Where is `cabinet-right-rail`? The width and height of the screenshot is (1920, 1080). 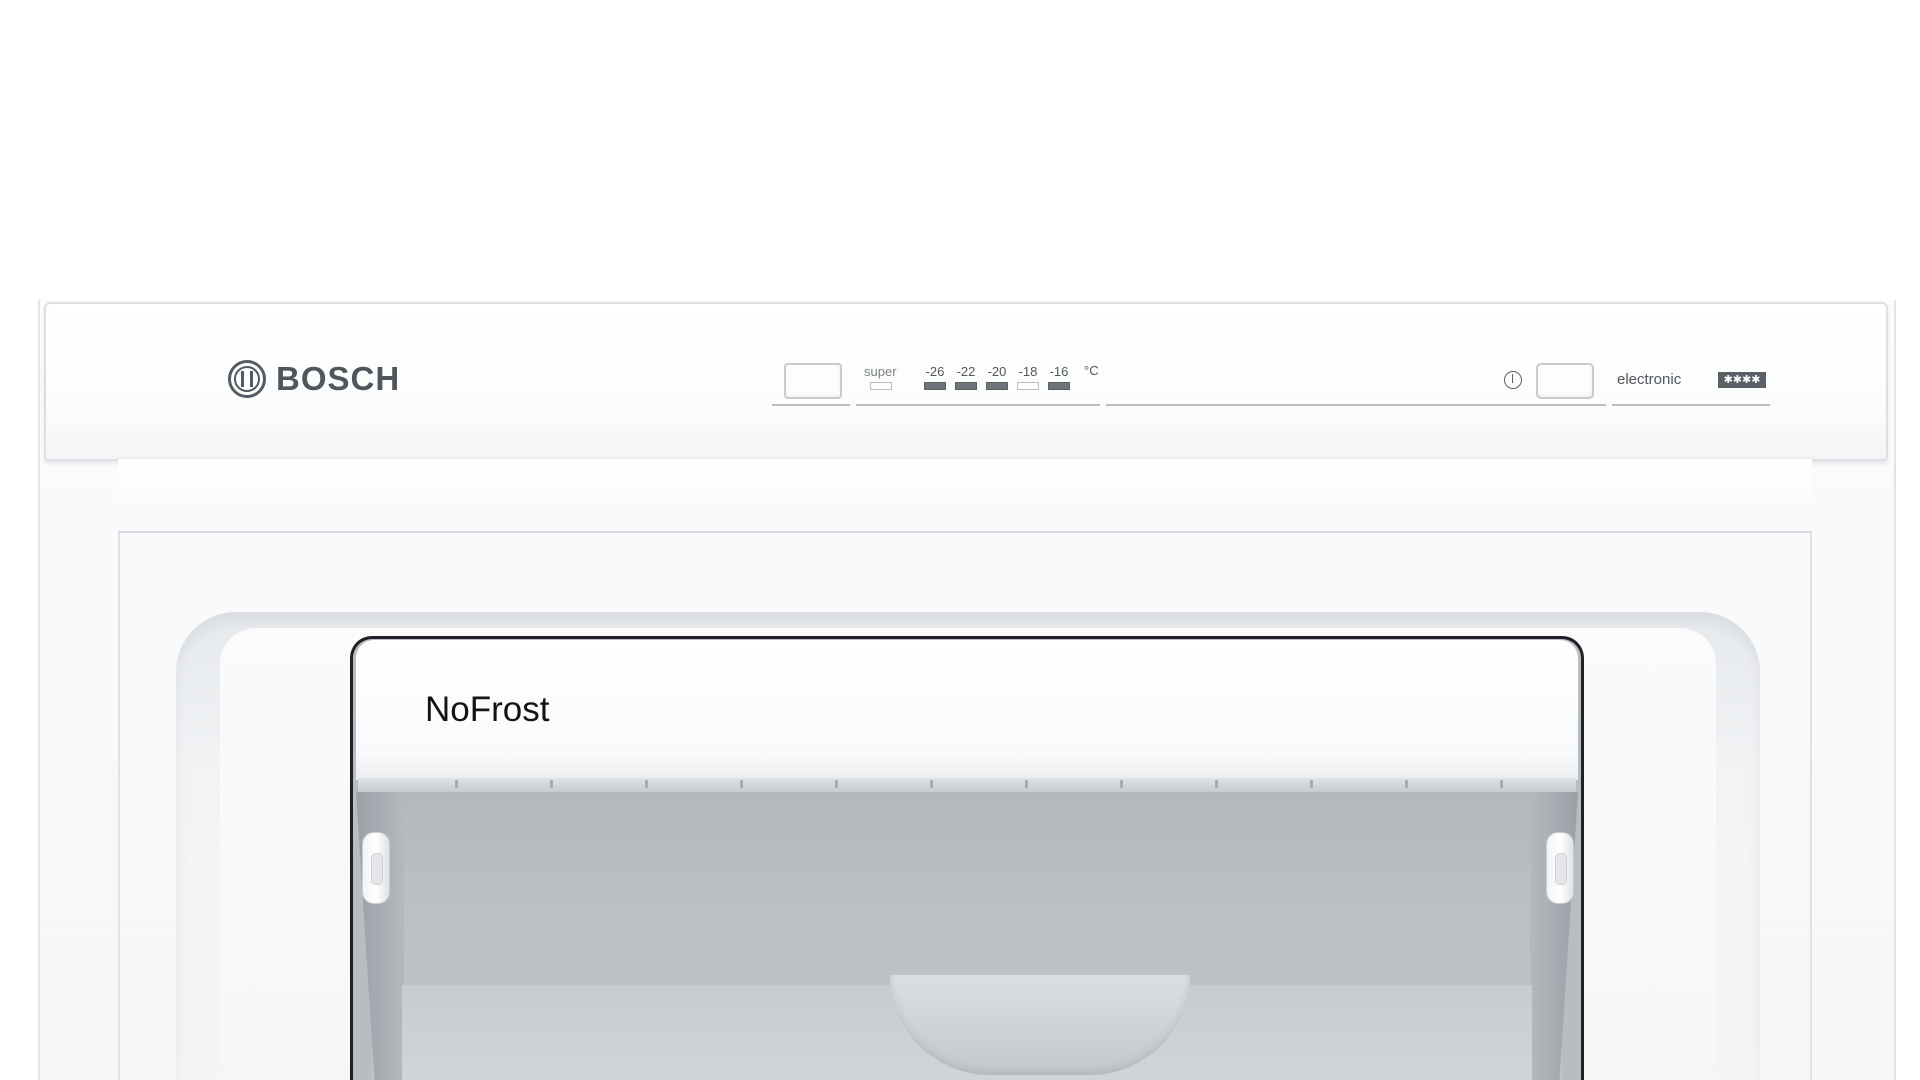 cabinet-right-rail is located at coordinates (1811, 770).